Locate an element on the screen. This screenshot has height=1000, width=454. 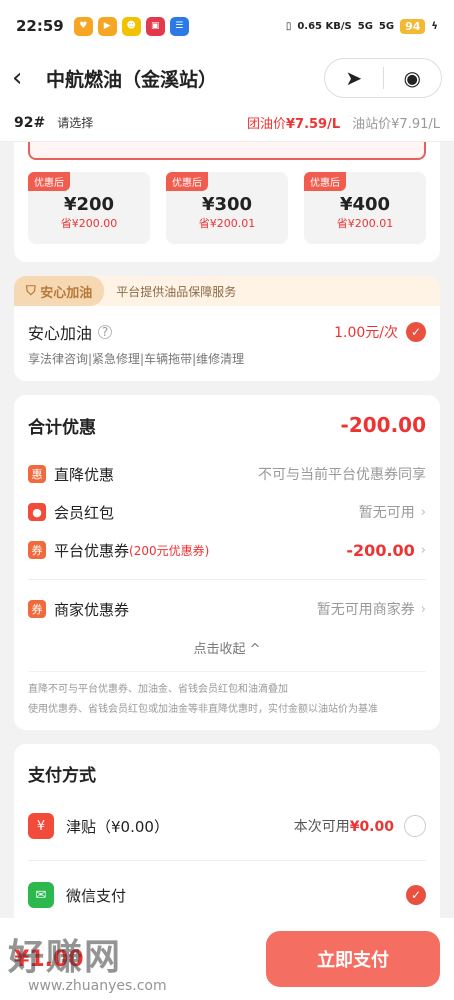
anxin-banner: ⛉ 安心加油 平台提供油品保障服务 is located at coordinates (227, 291).